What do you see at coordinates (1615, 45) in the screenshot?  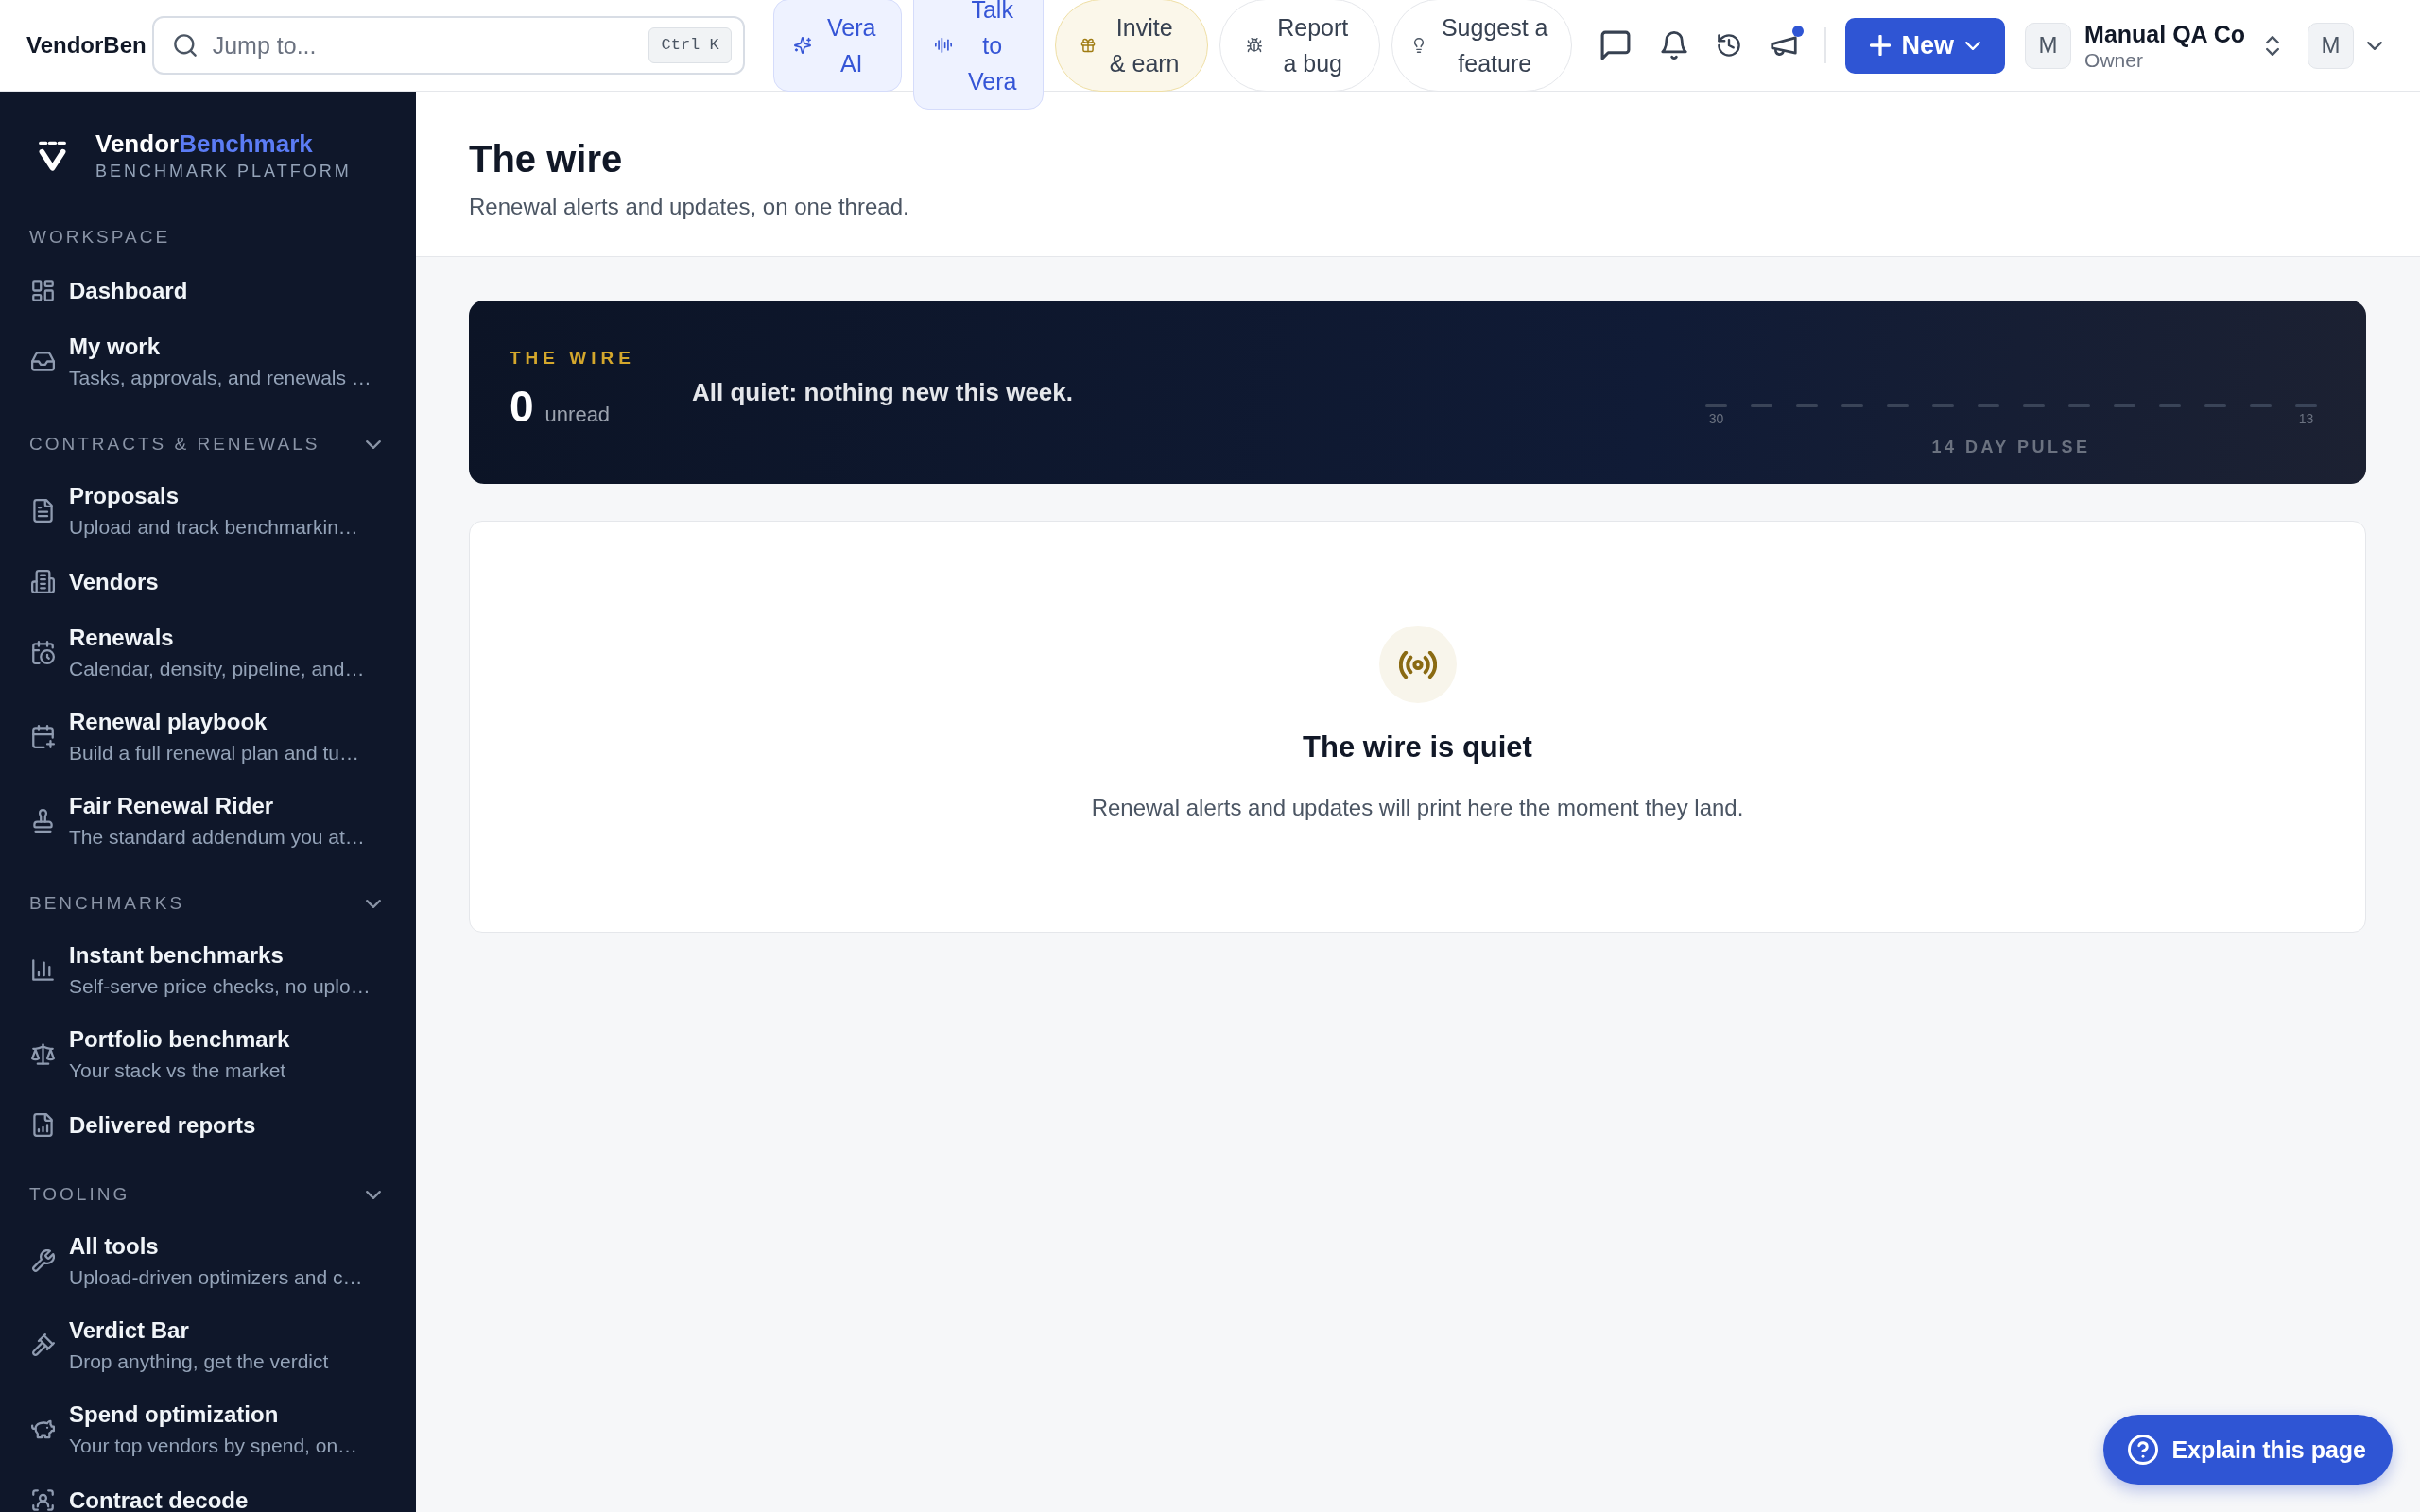 I see `chat-bubble-icon` at bounding box center [1615, 45].